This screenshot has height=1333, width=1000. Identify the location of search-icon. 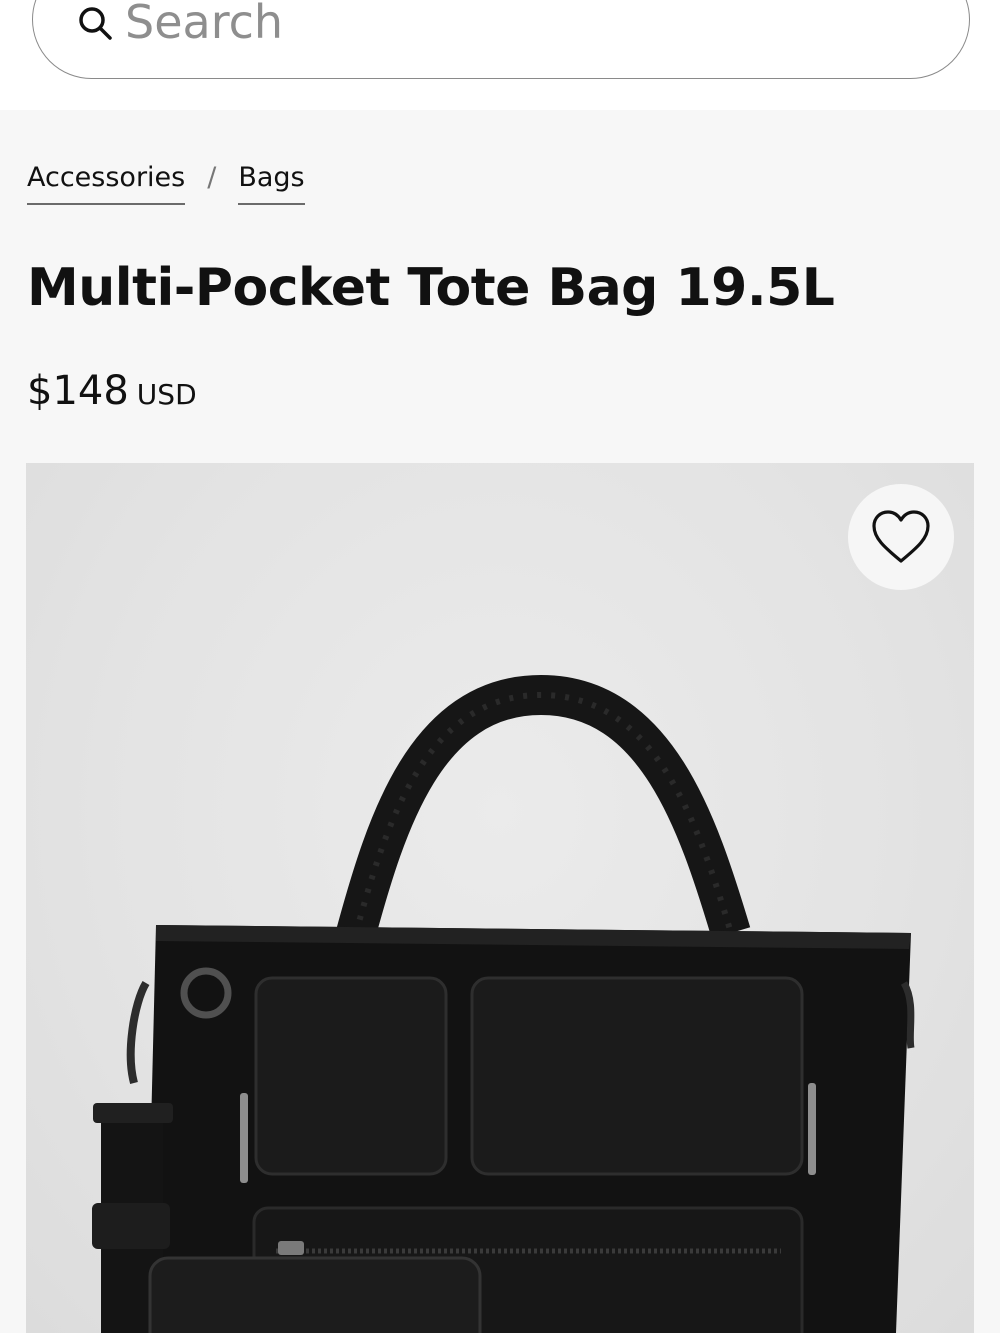
(95, 23).